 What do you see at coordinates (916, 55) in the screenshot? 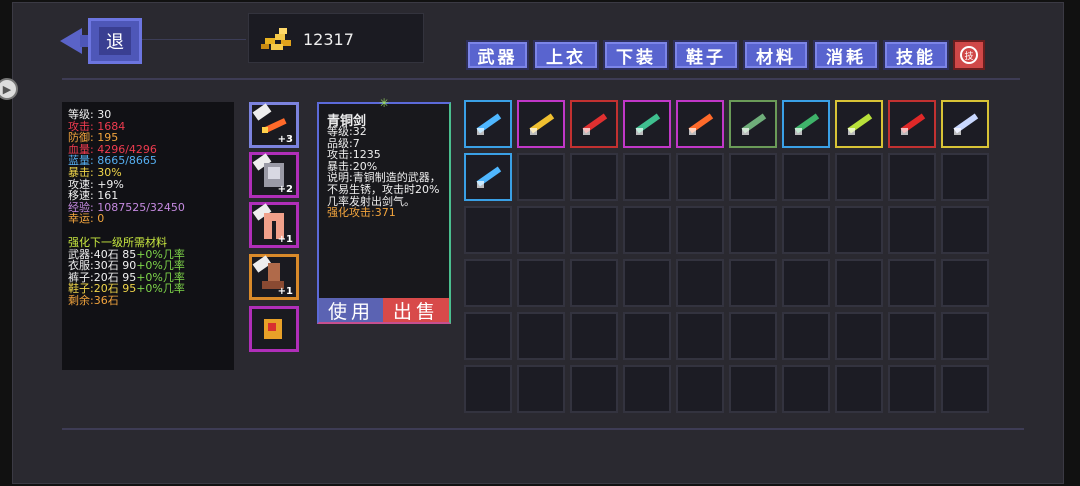
I see `tab-skills: 技能` at bounding box center [916, 55].